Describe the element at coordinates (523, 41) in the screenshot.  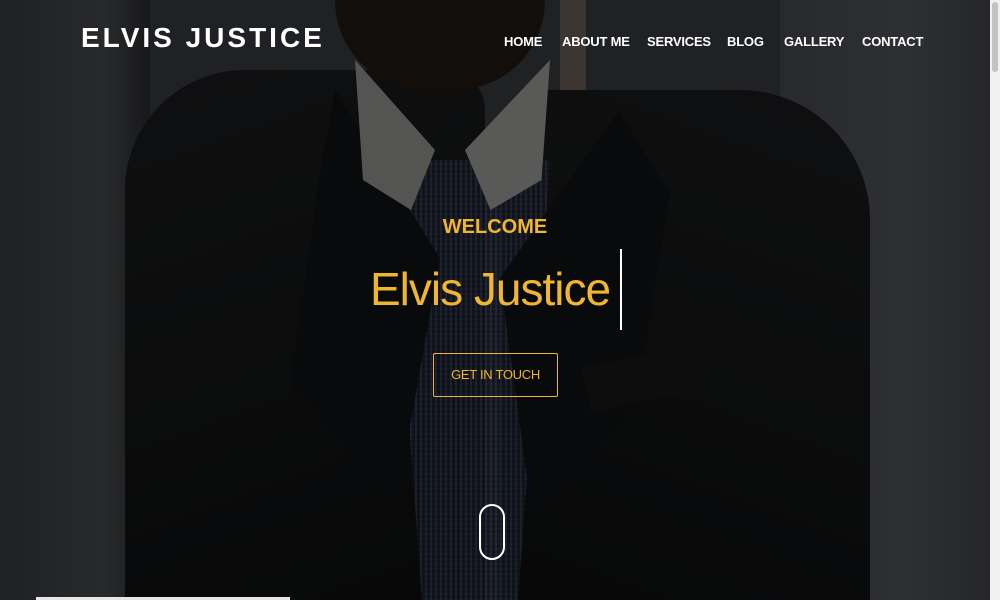
I see `nav-home: HOME` at that location.